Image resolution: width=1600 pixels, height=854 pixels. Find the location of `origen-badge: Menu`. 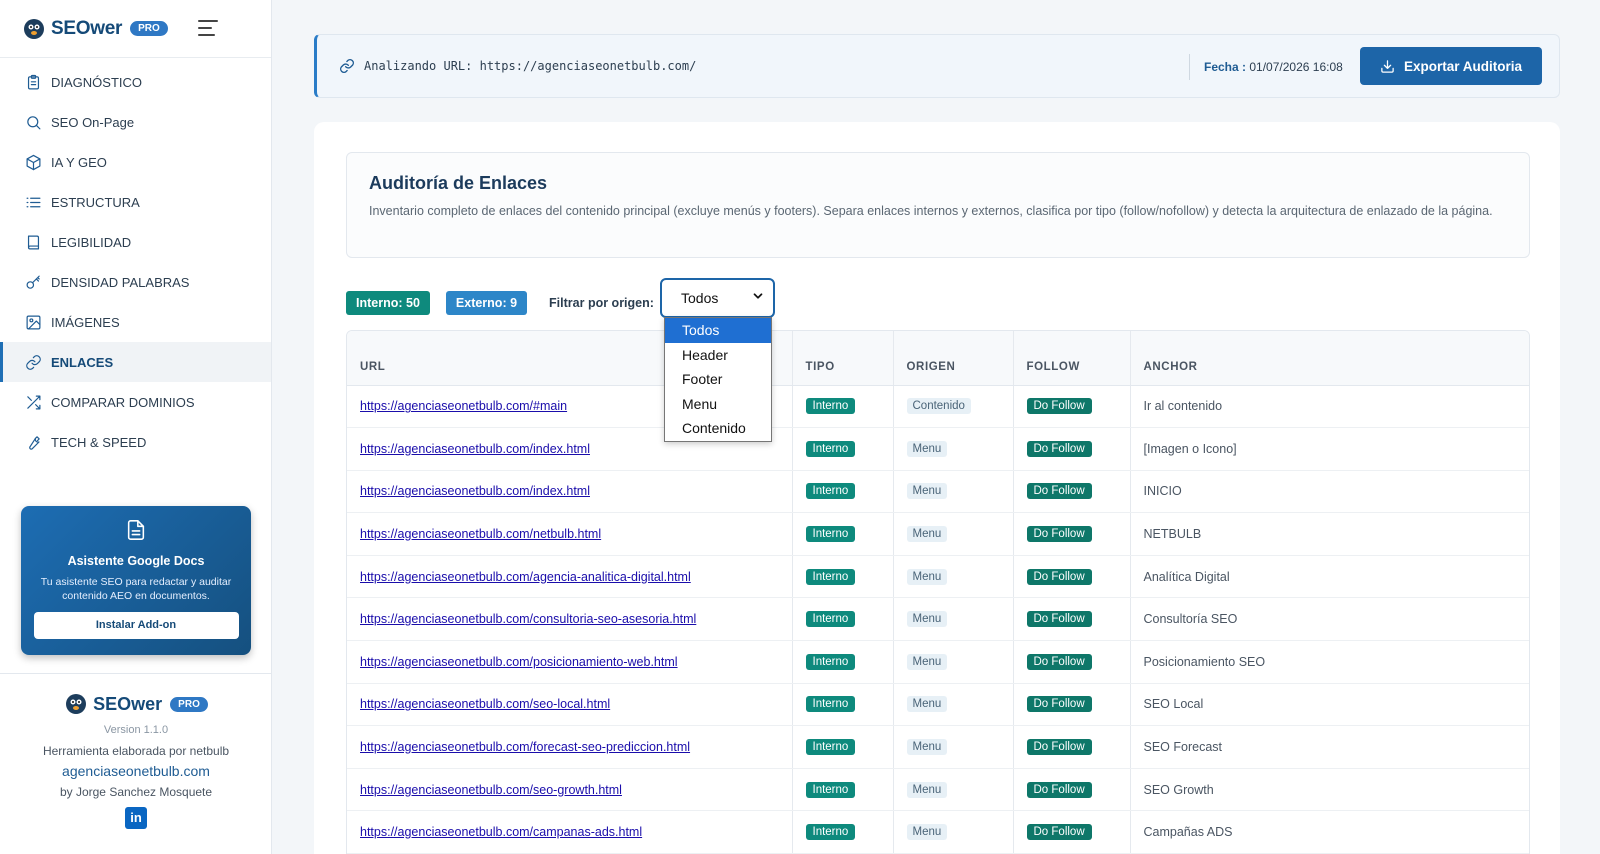

origen-badge: Menu is located at coordinates (927, 789).